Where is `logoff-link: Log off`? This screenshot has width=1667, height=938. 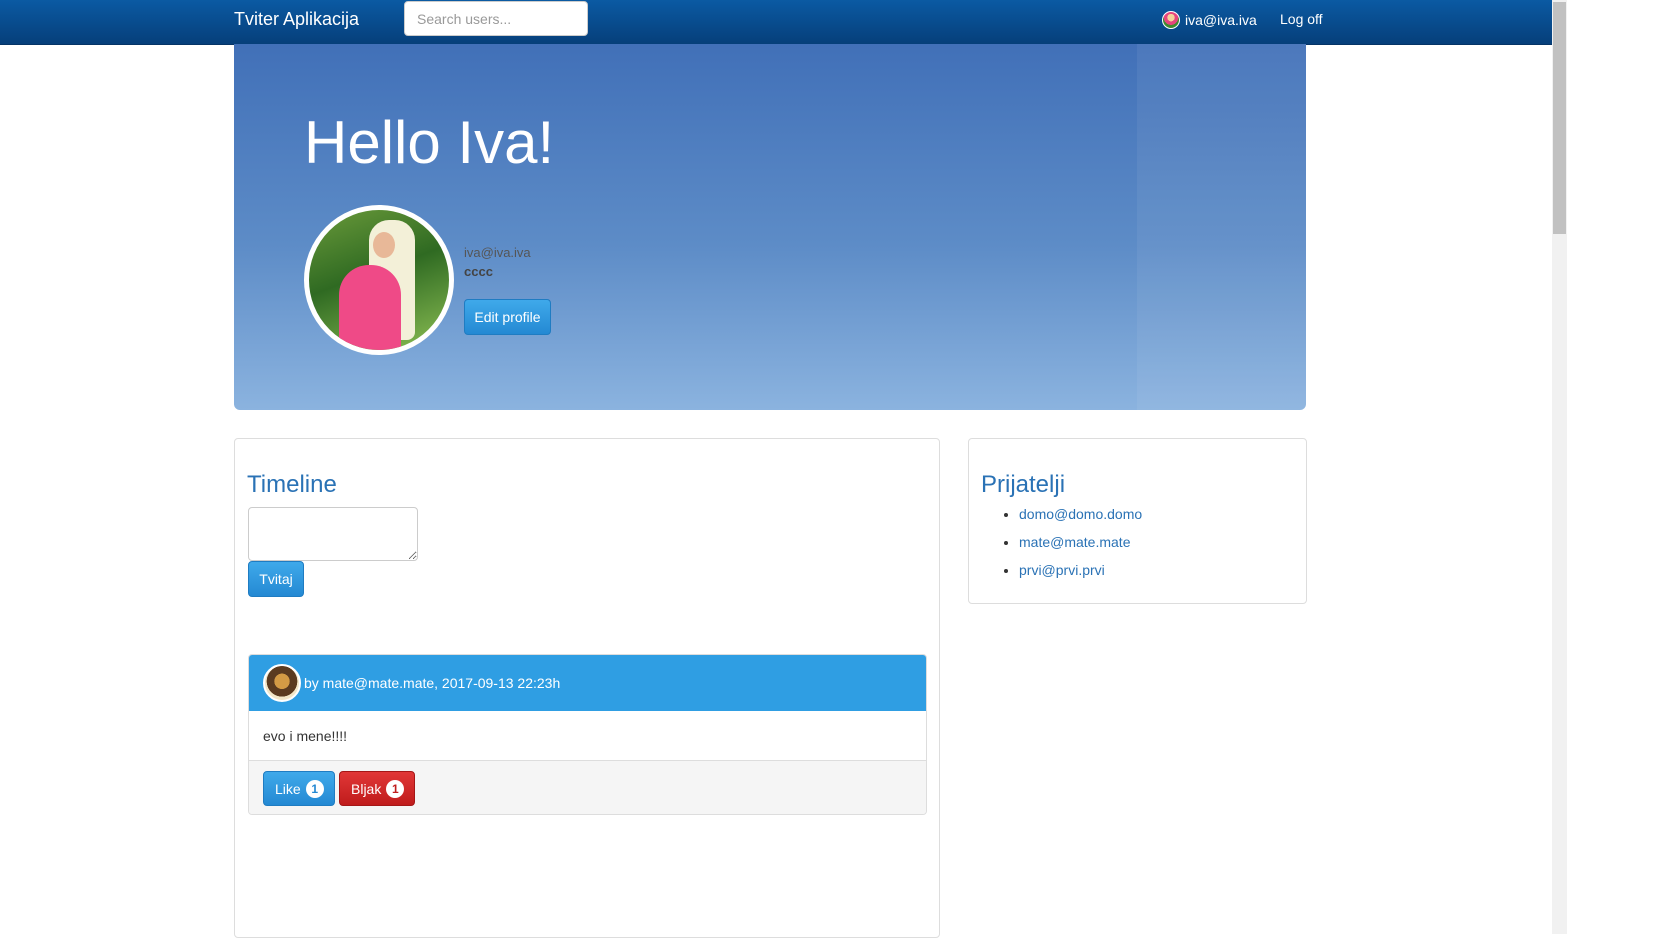
logoff-link: Log off is located at coordinates (1301, 19).